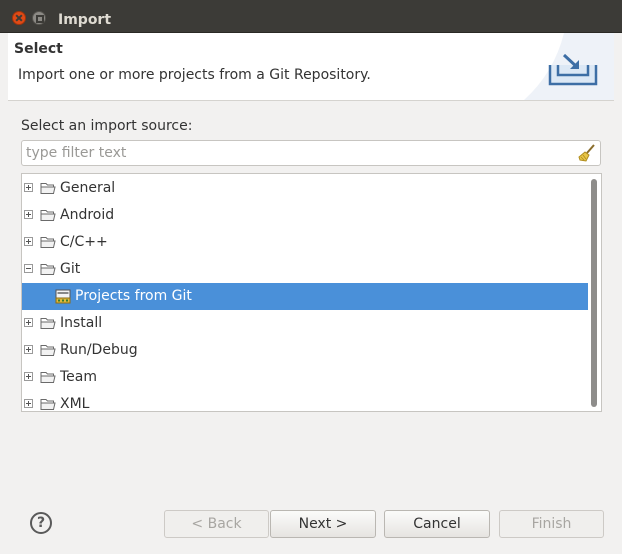  I want to click on tree-item-label: Git, so click(70, 269).